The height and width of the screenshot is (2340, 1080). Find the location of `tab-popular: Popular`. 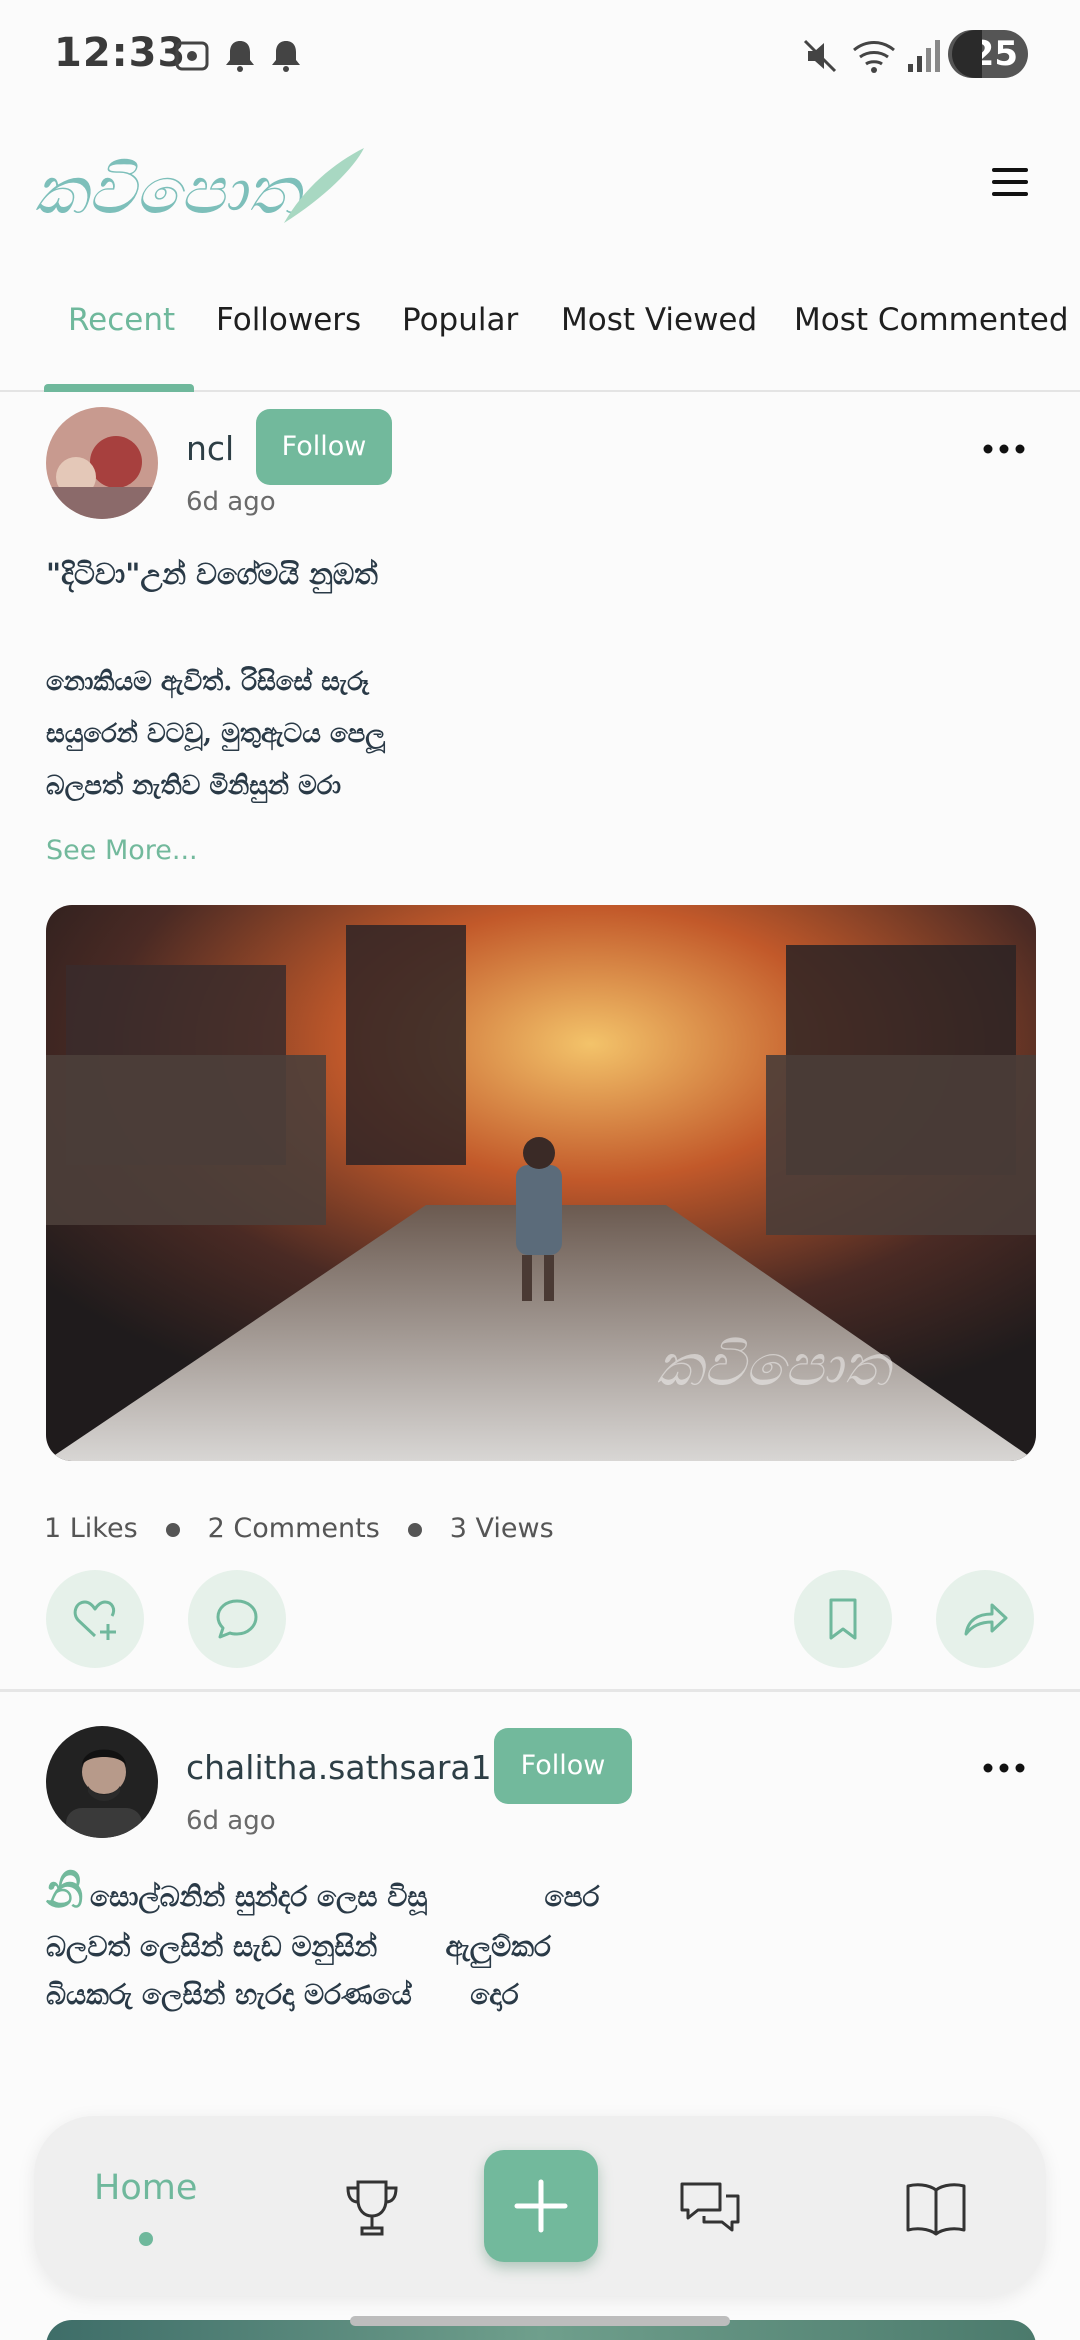

tab-popular: Popular is located at coordinates (460, 320).